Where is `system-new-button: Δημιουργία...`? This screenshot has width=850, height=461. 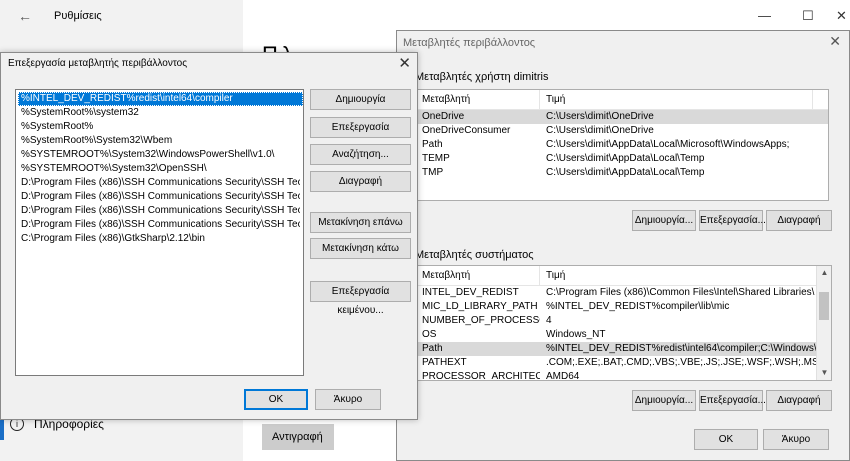 system-new-button: Δημιουργία... is located at coordinates (664, 400).